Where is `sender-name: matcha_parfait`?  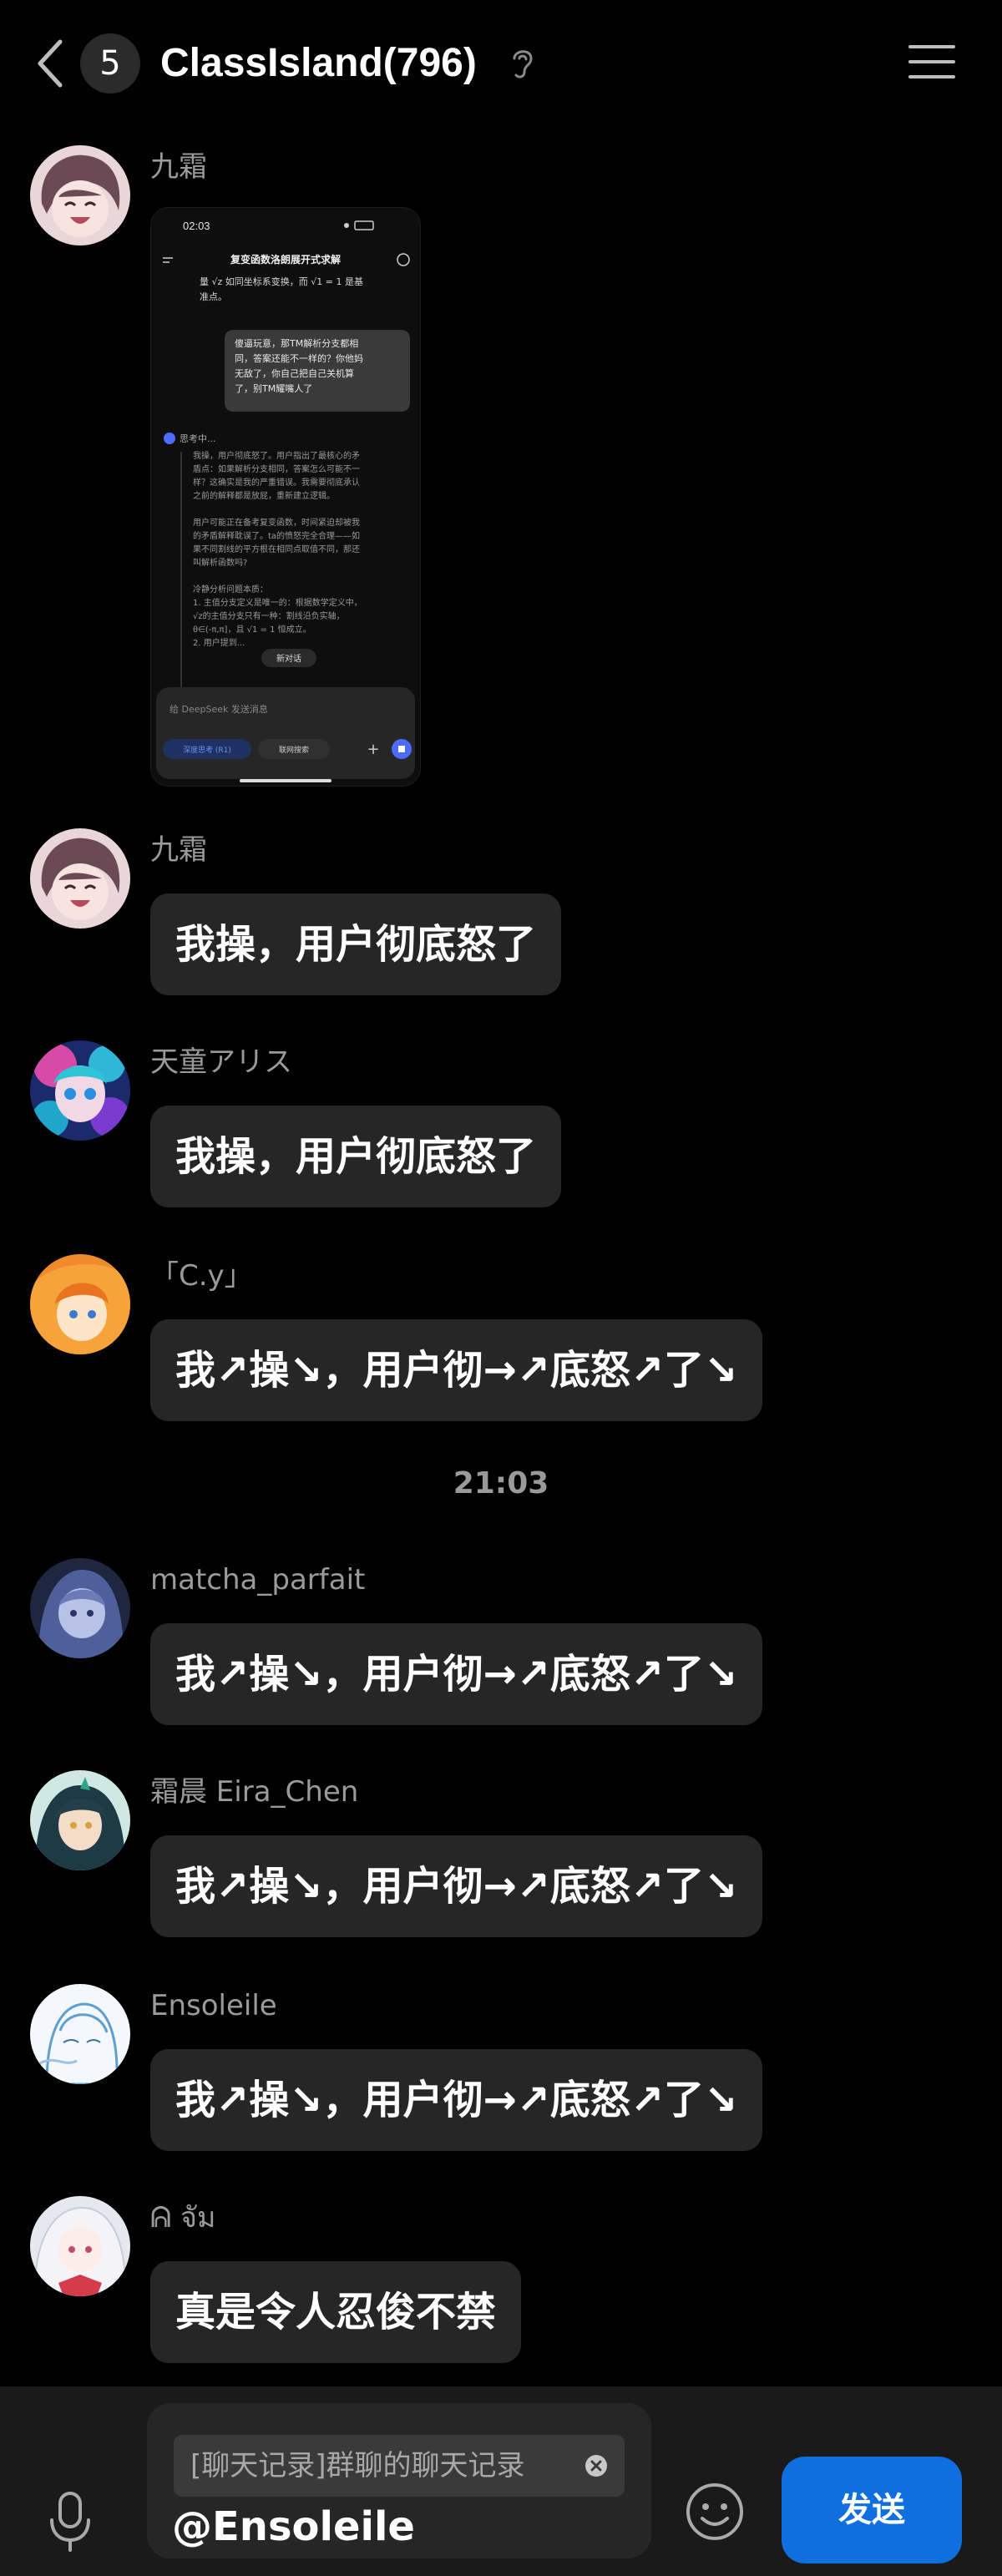 sender-name: matcha_parfait is located at coordinates (257, 1580).